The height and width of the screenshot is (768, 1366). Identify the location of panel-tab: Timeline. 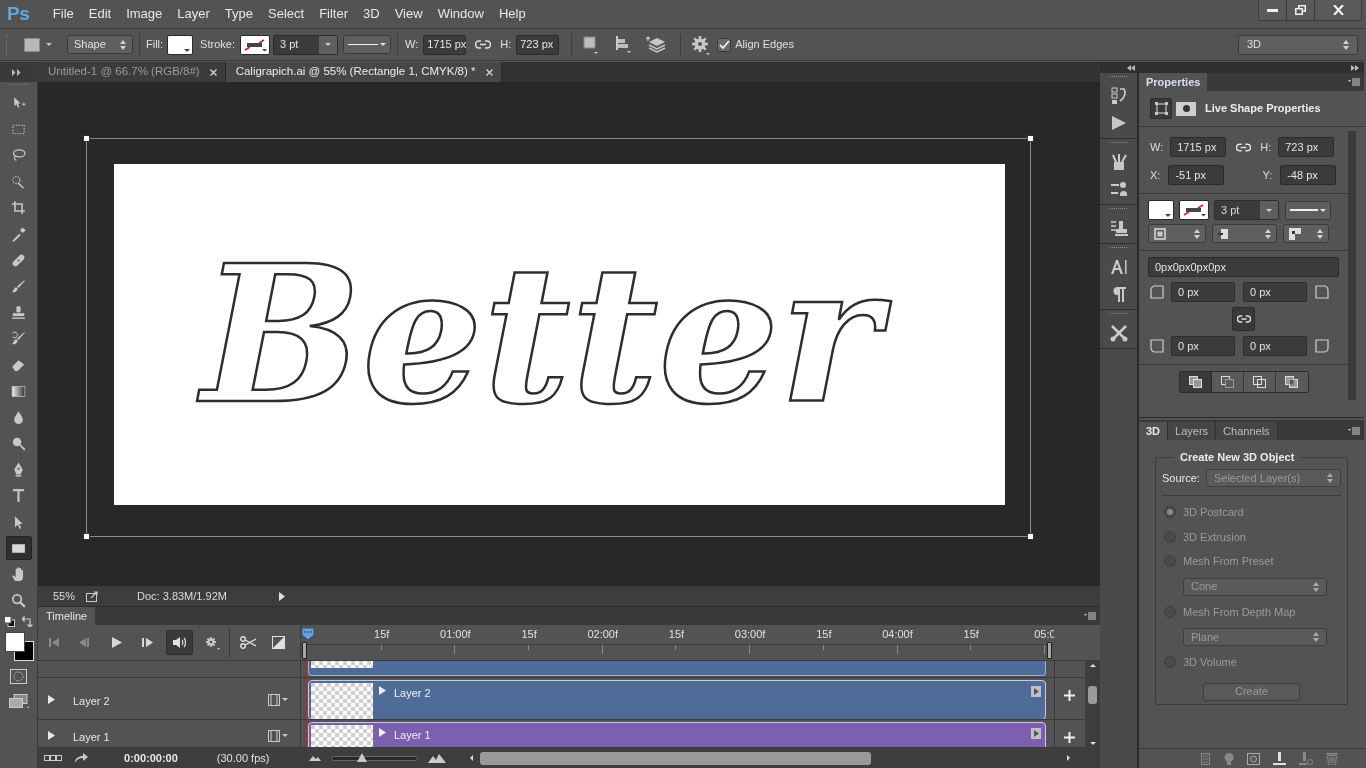
(67, 616).